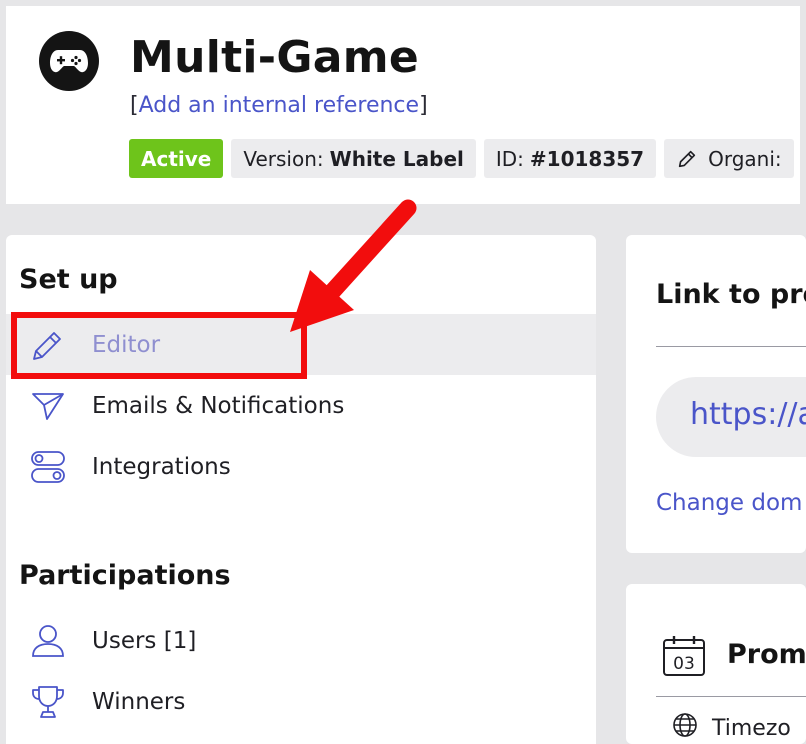 The width and height of the screenshot is (806, 744). What do you see at coordinates (509, 158) in the screenshot?
I see `id-label: ID:` at bounding box center [509, 158].